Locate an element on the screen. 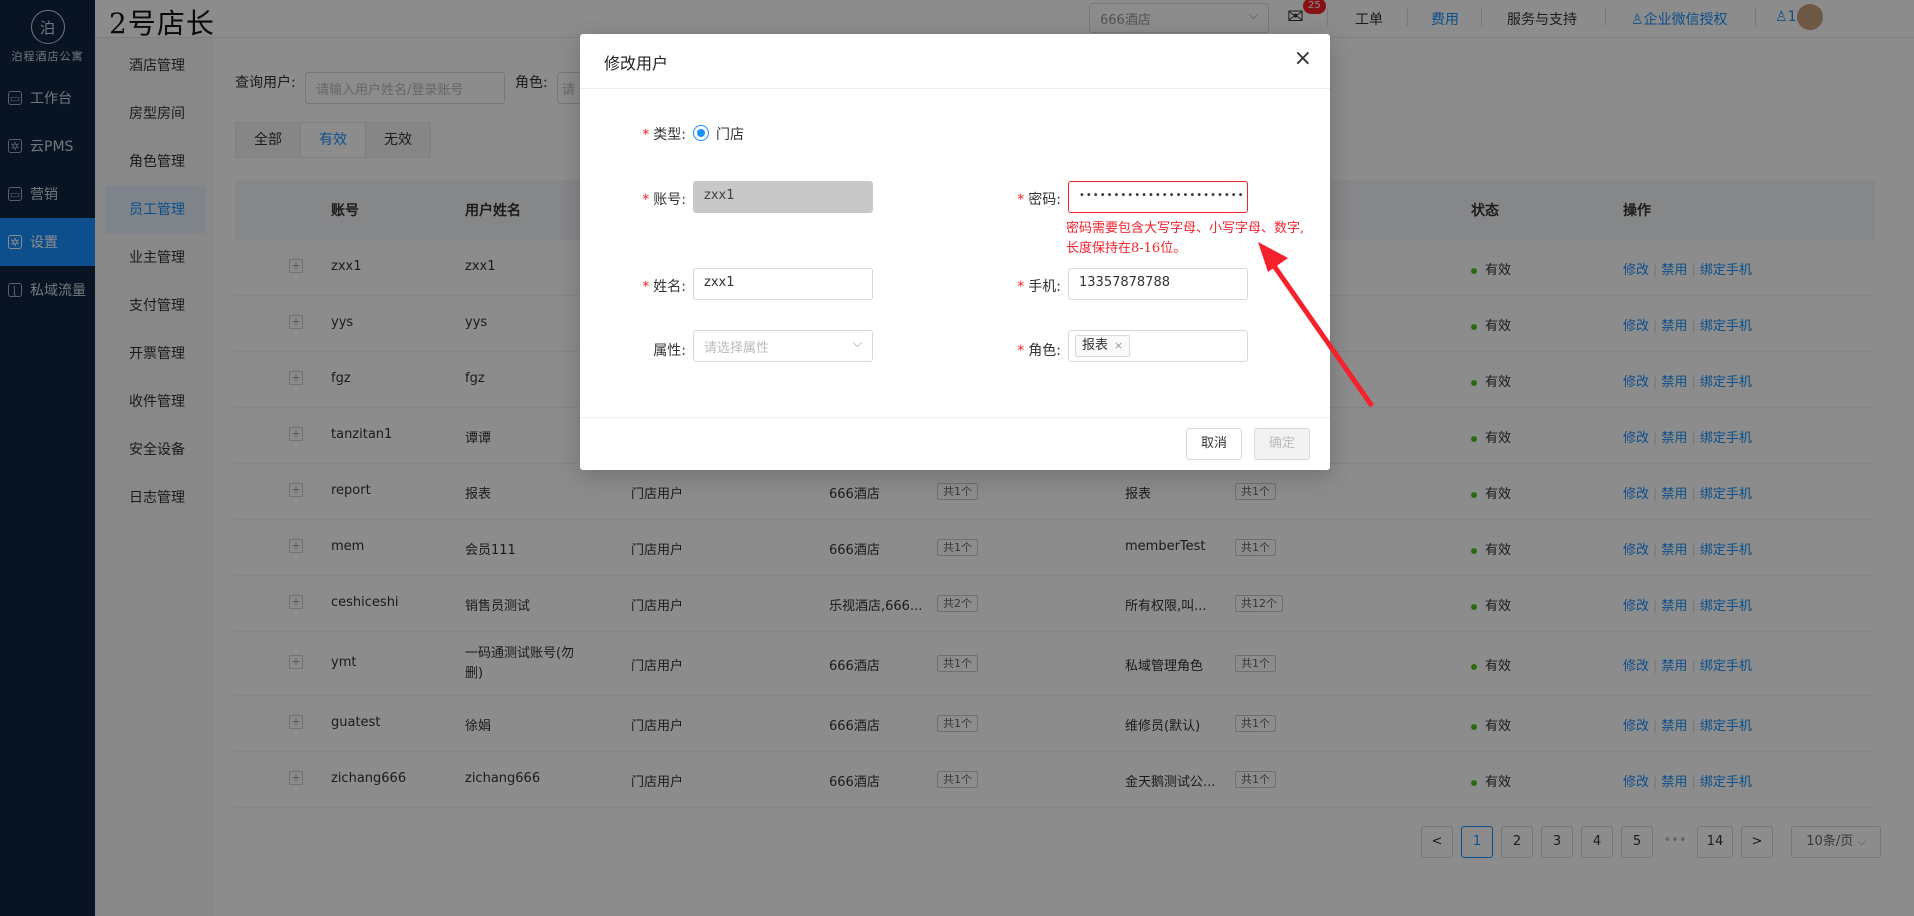 This screenshot has width=1914, height=916. account-label: * 账号: is located at coordinates (664, 200).